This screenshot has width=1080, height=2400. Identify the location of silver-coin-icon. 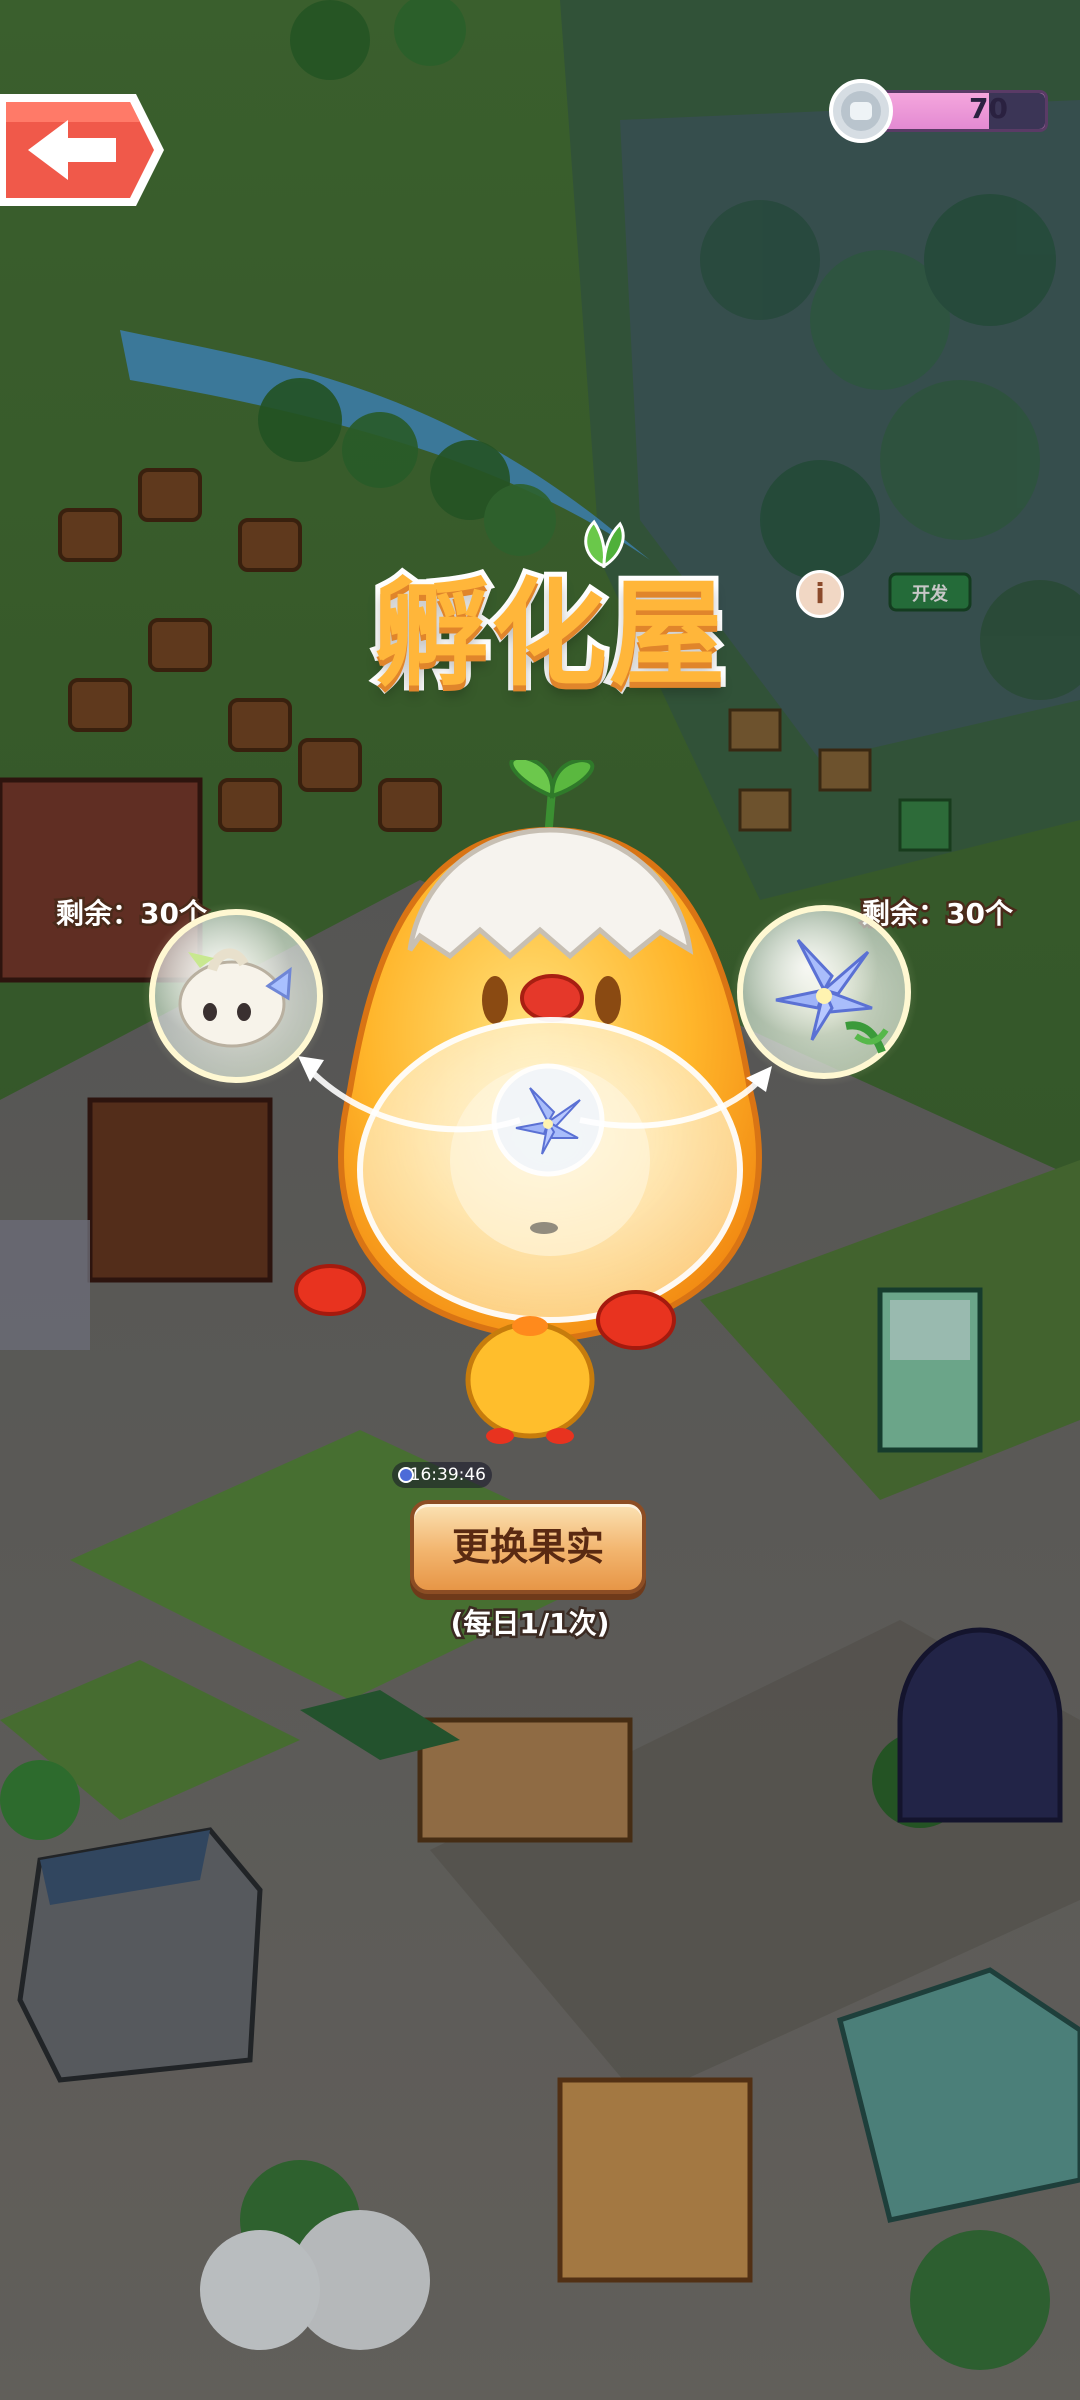
(861, 111).